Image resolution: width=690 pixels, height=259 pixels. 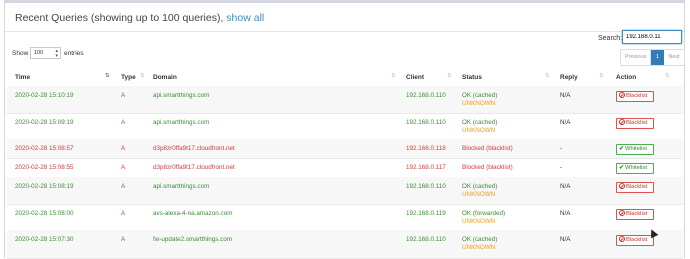 What do you see at coordinates (22, 77) in the screenshot?
I see `col-time: Time` at bounding box center [22, 77].